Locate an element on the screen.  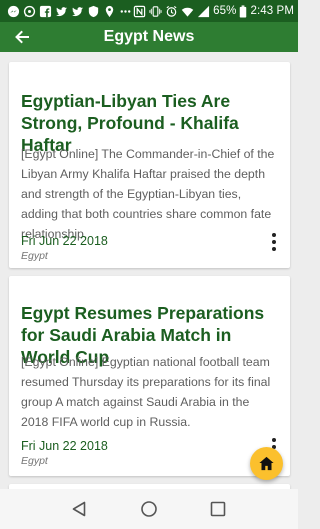
page-title: Egypt News is located at coordinates (149, 36).